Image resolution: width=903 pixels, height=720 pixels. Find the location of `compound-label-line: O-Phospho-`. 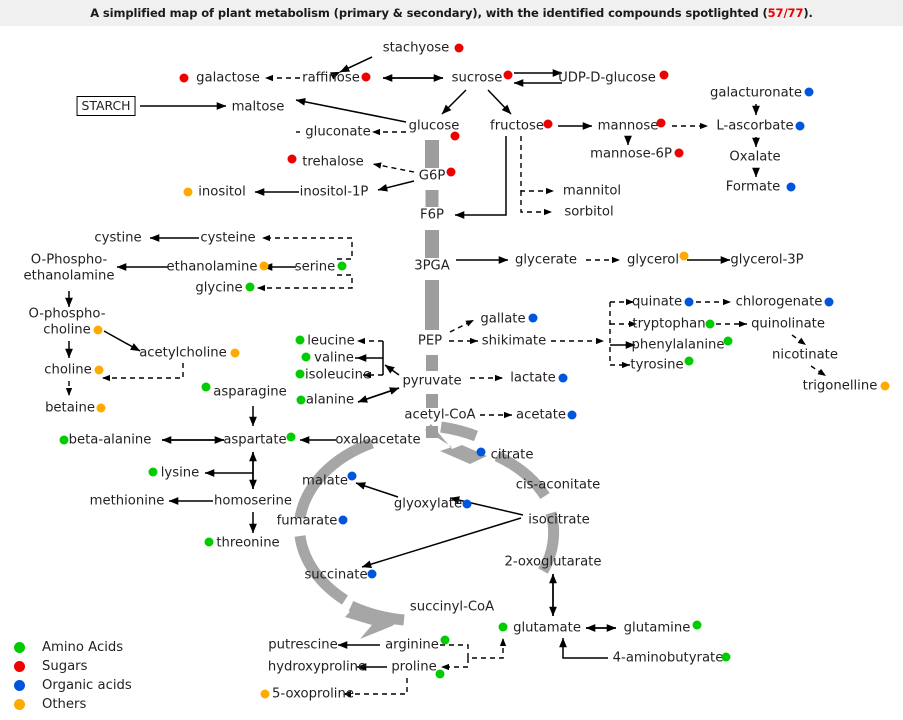

compound-label-line: O-Phospho- is located at coordinates (69, 260).